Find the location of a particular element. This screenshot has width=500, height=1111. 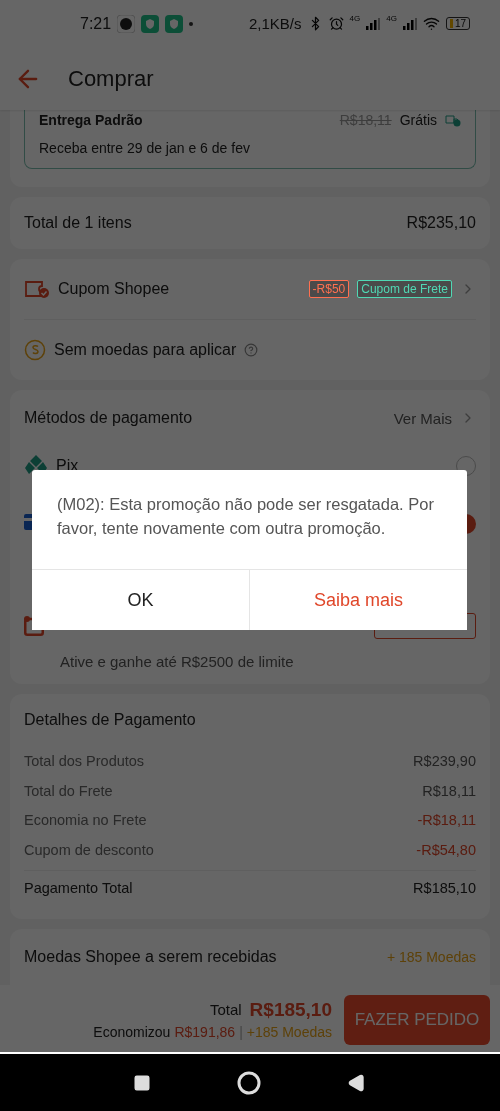

method-note: Ative e ganhe até R$2500 de limite is located at coordinates (177, 661).